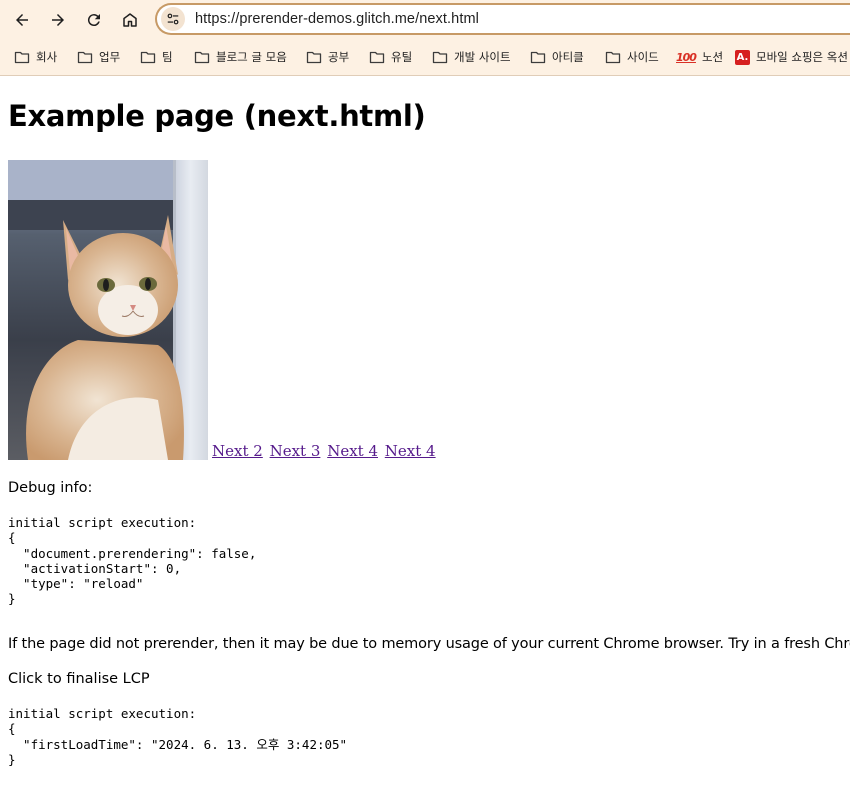  Describe the element at coordinates (79, 679) in the screenshot. I see `lcp-instruction: Click to finalise LCP` at that location.